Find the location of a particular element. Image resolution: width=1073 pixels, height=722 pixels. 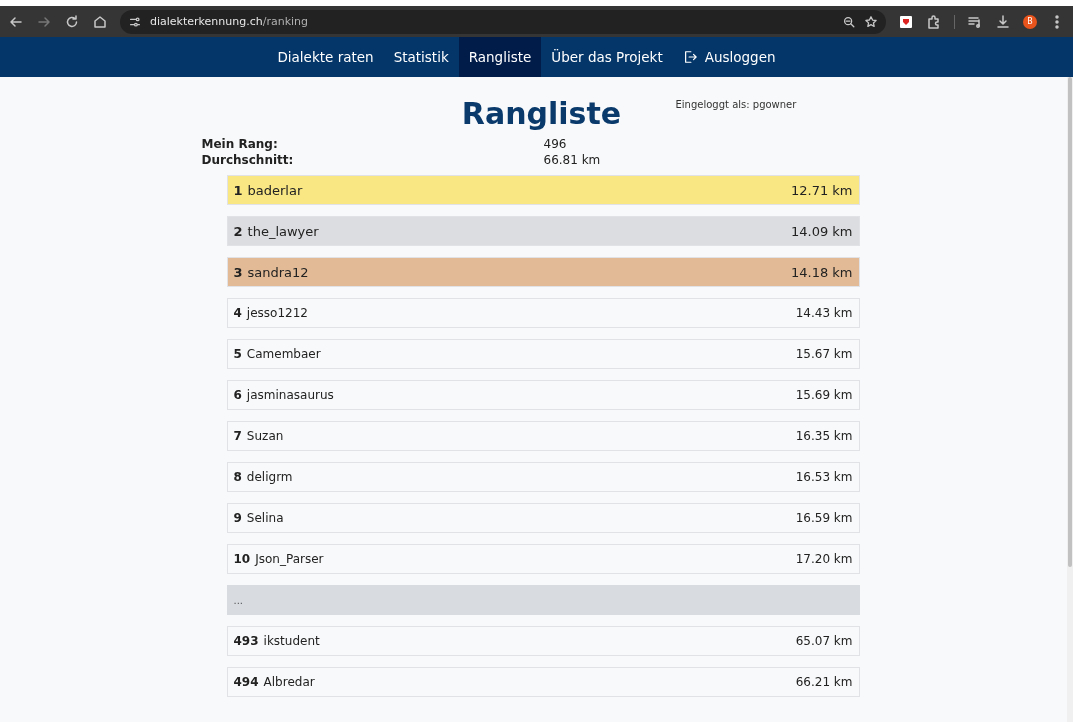

star-icon is located at coordinates (871, 21).